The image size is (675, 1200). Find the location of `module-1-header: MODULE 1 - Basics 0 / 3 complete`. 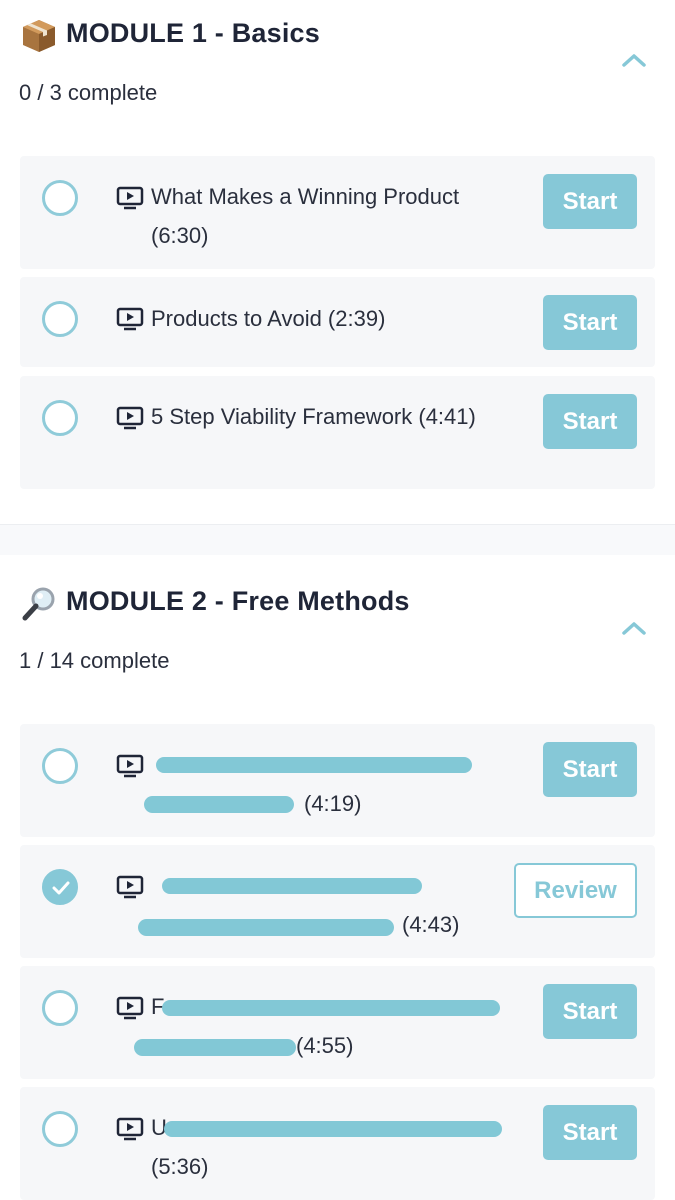

module-1-header: MODULE 1 - Basics 0 / 3 complete is located at coordinates (337, 78).